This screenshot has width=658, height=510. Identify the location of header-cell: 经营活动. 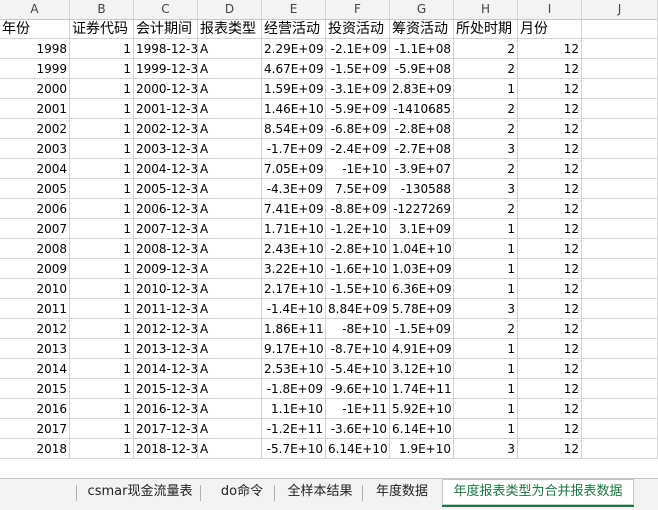
(294, 29).